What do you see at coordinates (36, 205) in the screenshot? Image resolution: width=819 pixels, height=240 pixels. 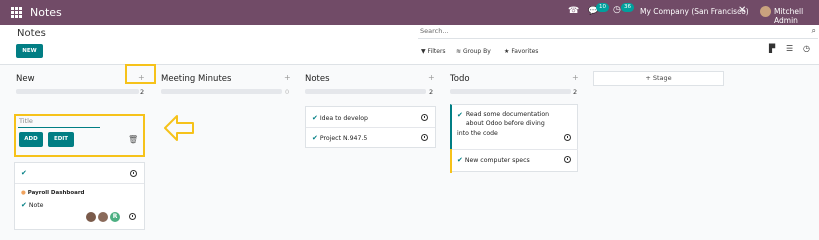 I see `card-note-label: Note` at bounding box center [36, 205].